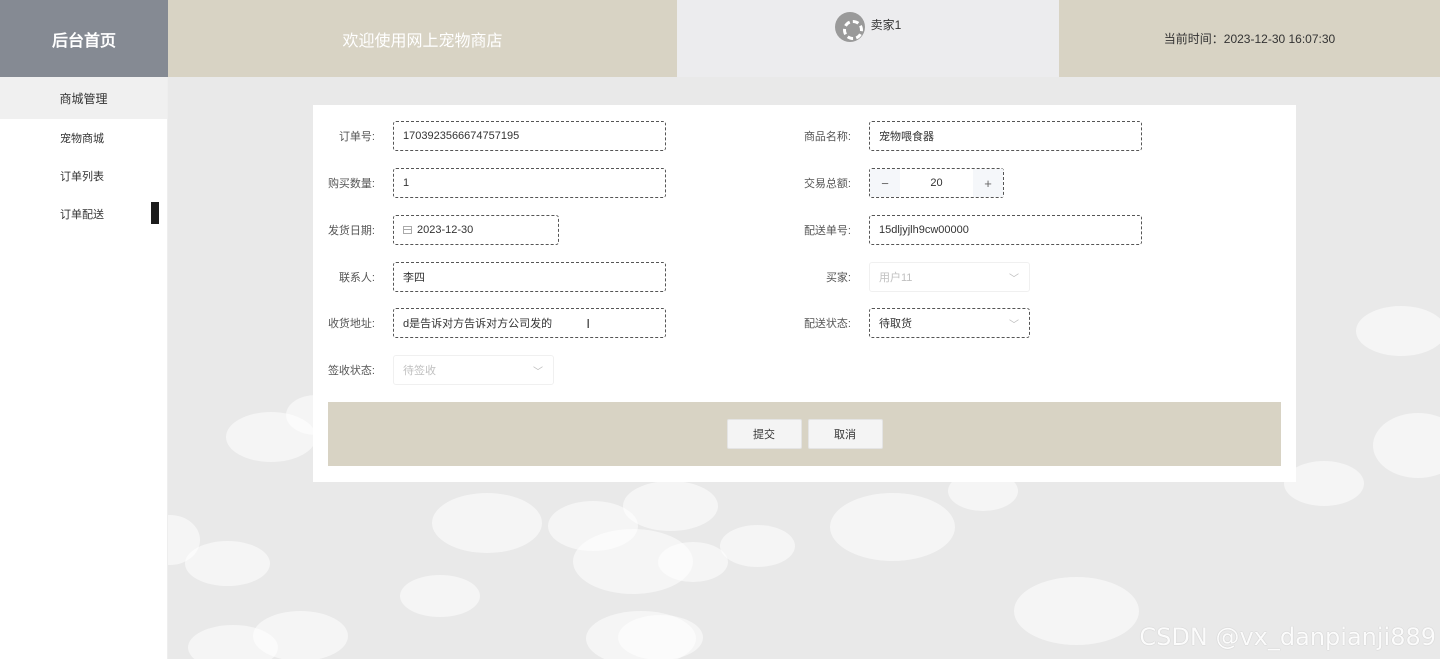 This screenshot has width=1440, height=659. Describe the element at coordinates (351, 184) in the screenshot. I see `quantity-label: 购买数量:` at that location.